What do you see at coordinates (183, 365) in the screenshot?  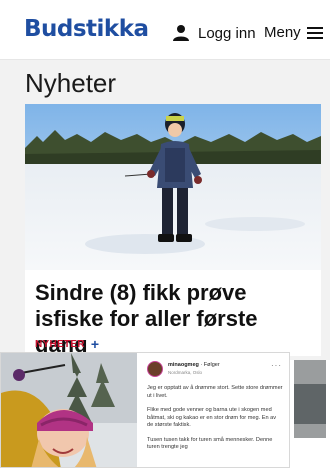 I see `account-name: minaogmeg` at bounding box center [183, 365].